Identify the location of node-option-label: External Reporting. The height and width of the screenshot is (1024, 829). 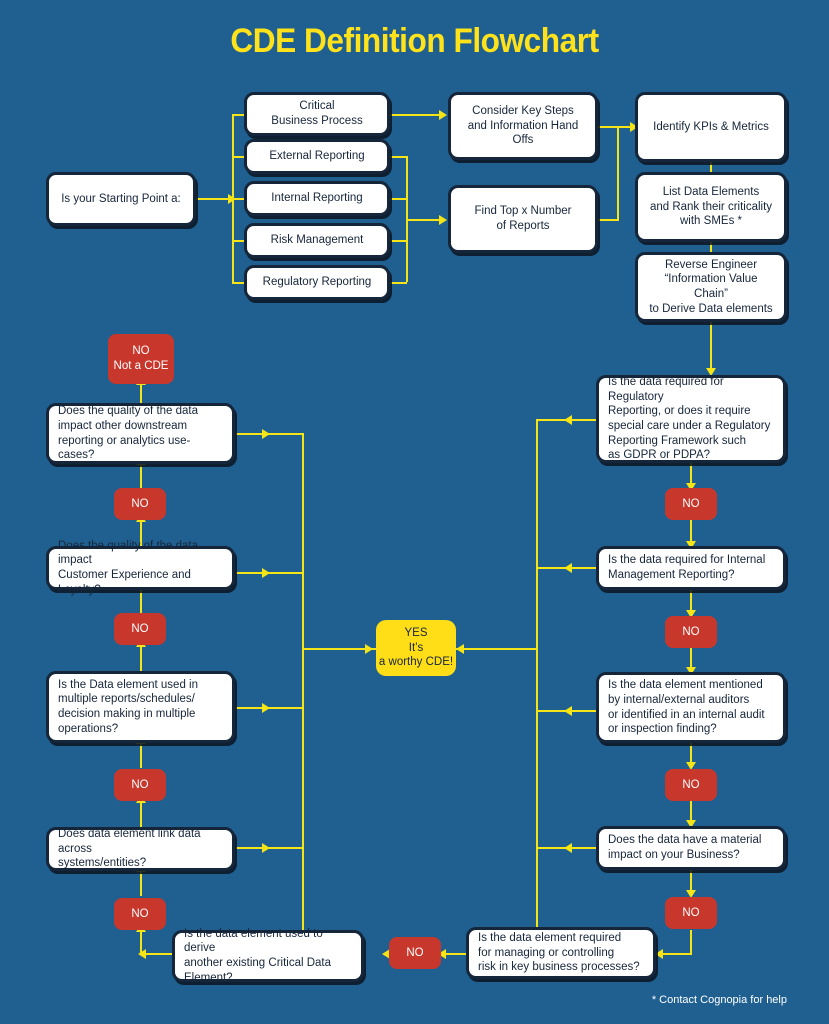
(317, 156).